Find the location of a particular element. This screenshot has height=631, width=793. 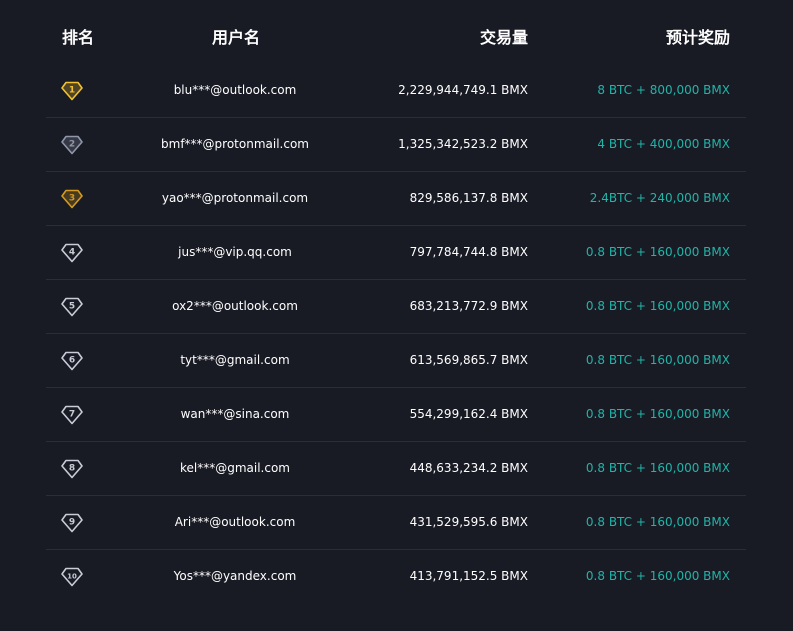

rank-badge: 5 is located at coordinates (72, 306).